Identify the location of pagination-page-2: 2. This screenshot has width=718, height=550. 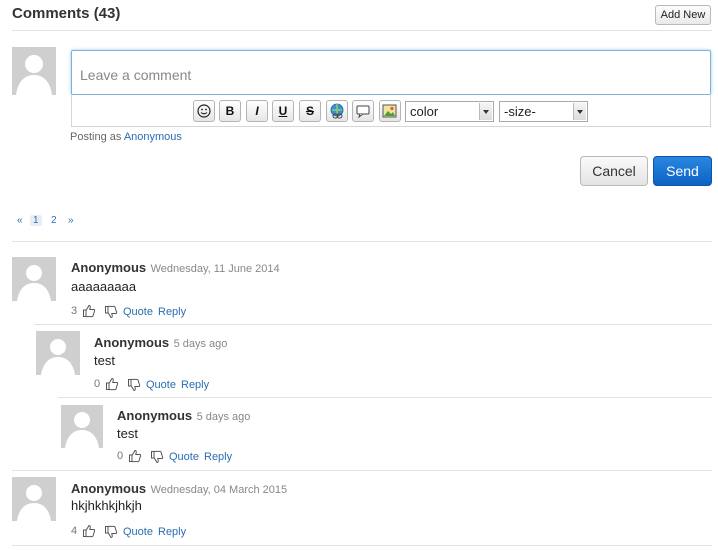
(54, 220).